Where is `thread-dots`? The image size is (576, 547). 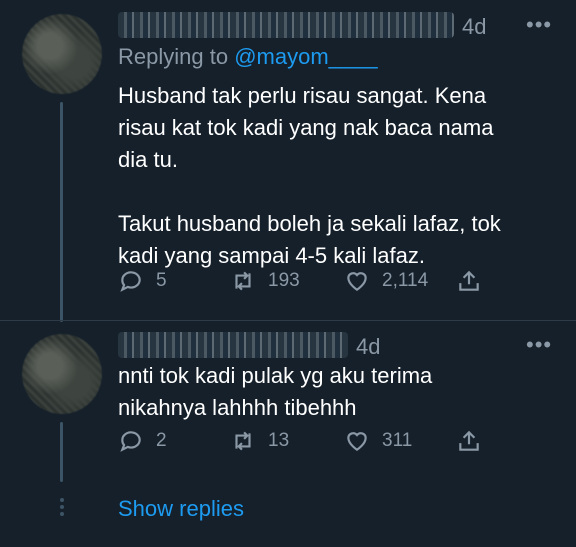
thread-dots is located at coordinates (63, 507).